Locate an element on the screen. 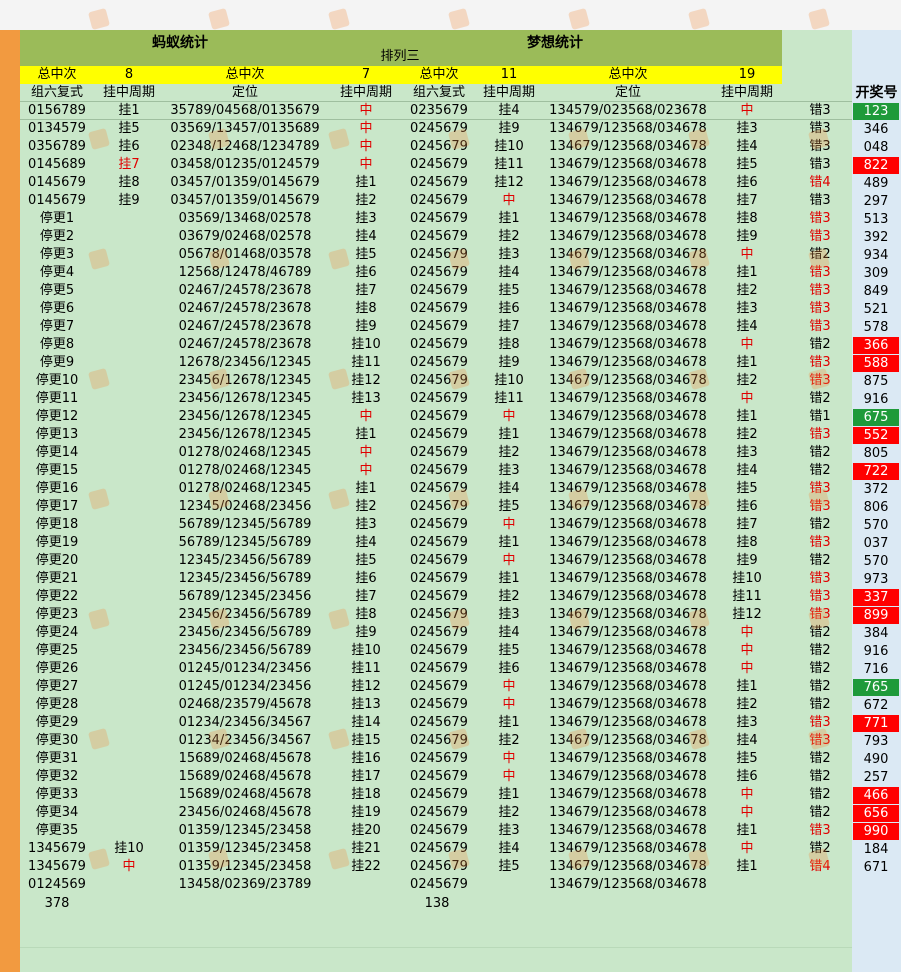  total-label-2: 总中次 is located at coordinates (245, 74).